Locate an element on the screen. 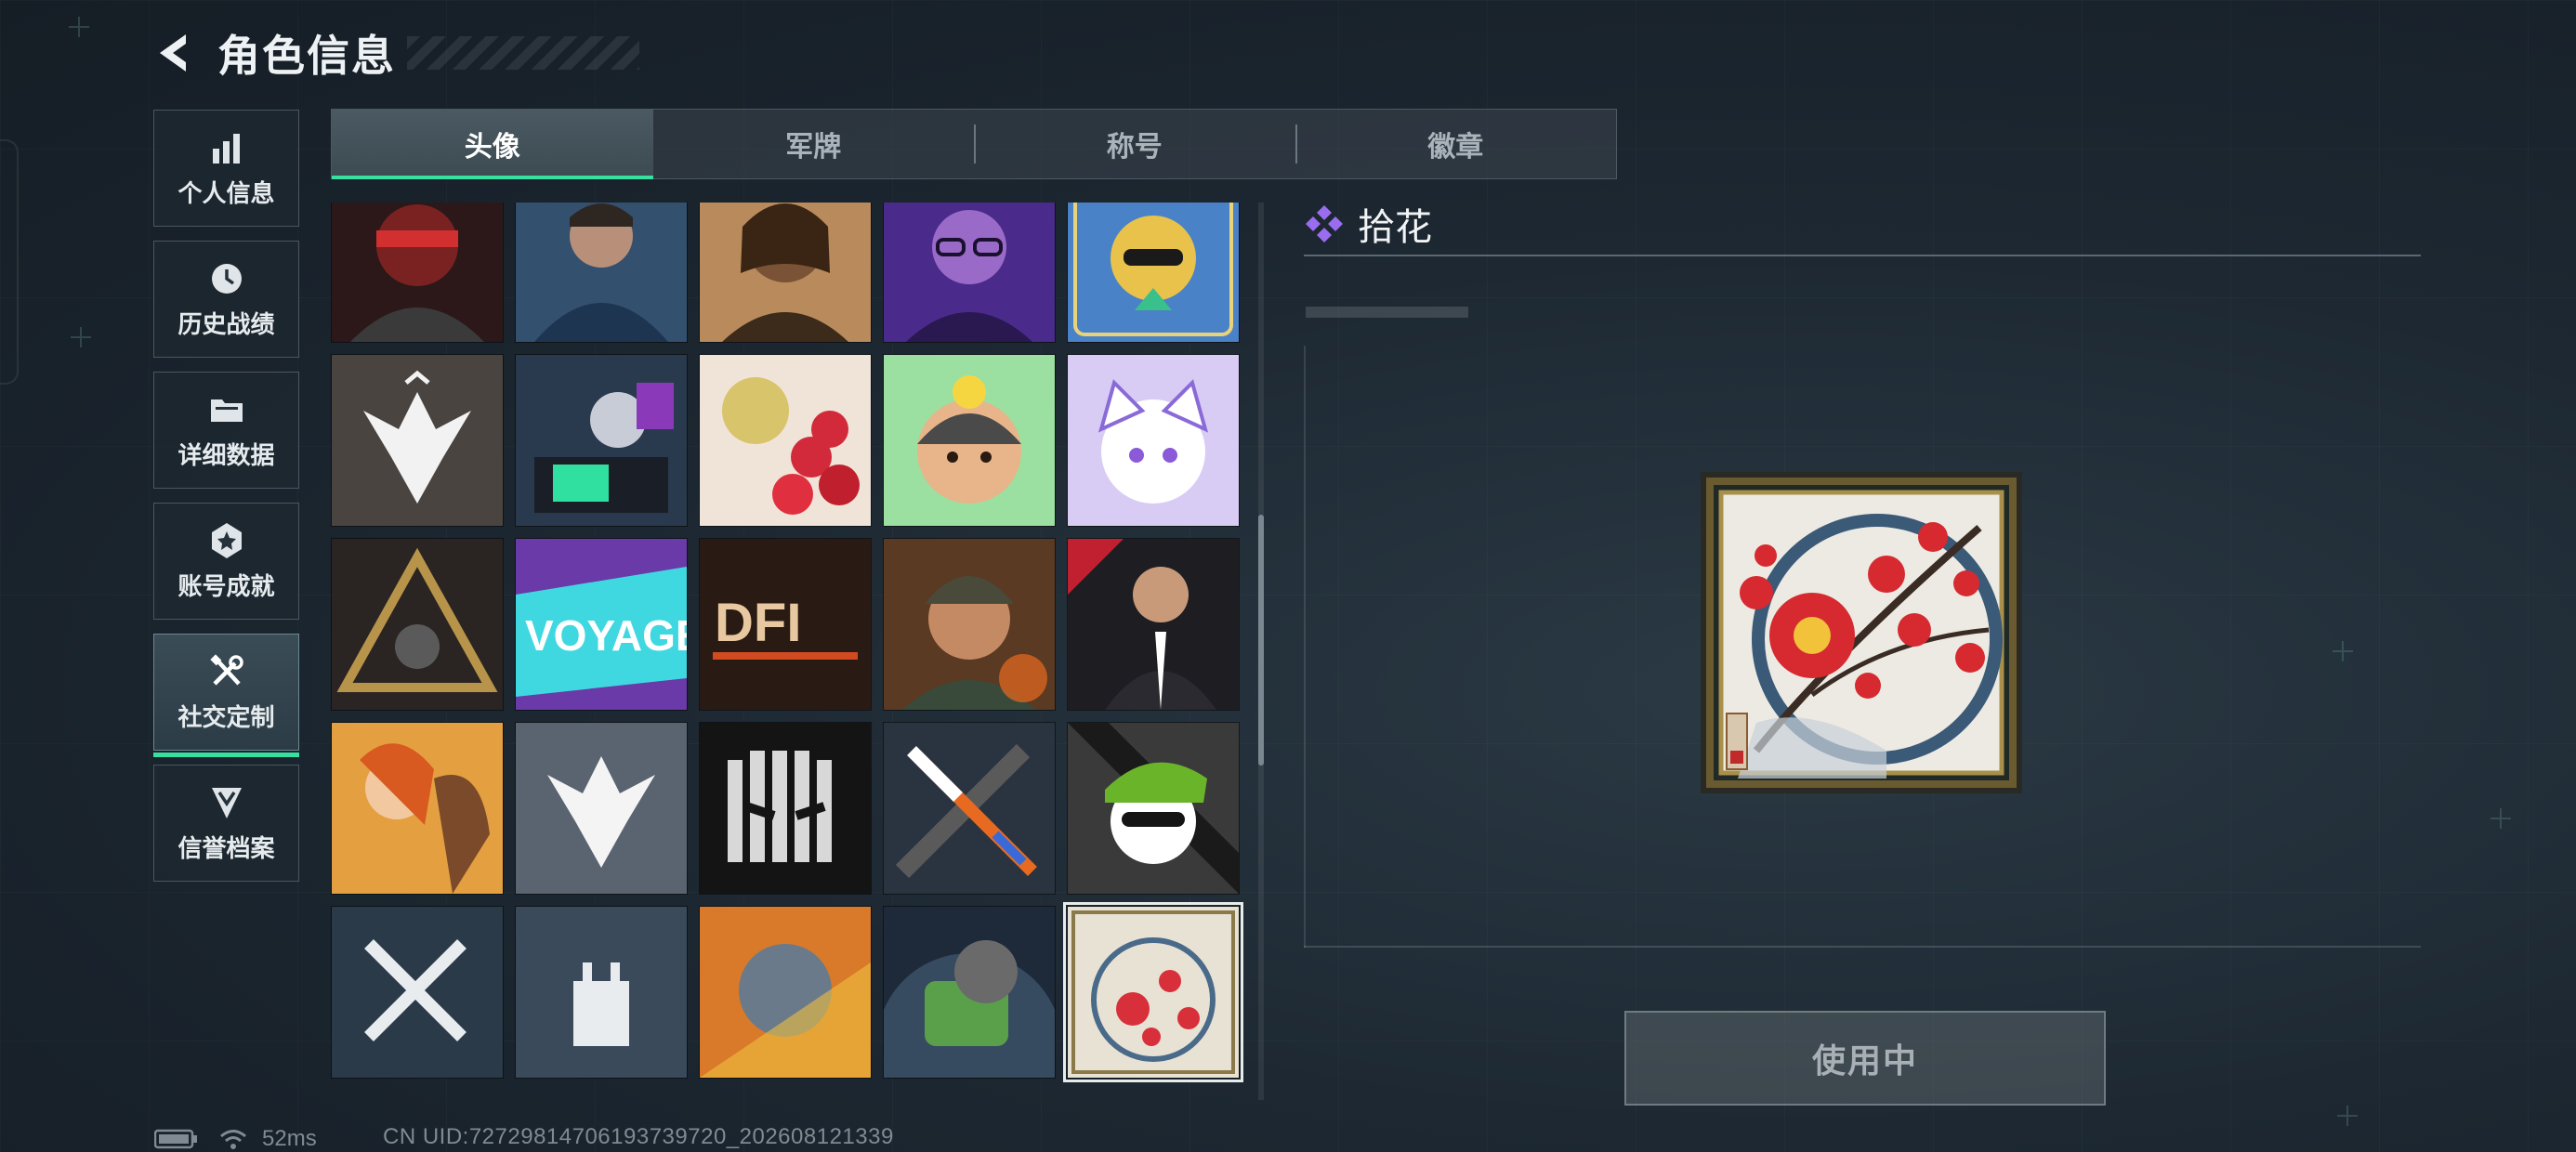  svg-text: DFI is located at coordinates (758, 623).